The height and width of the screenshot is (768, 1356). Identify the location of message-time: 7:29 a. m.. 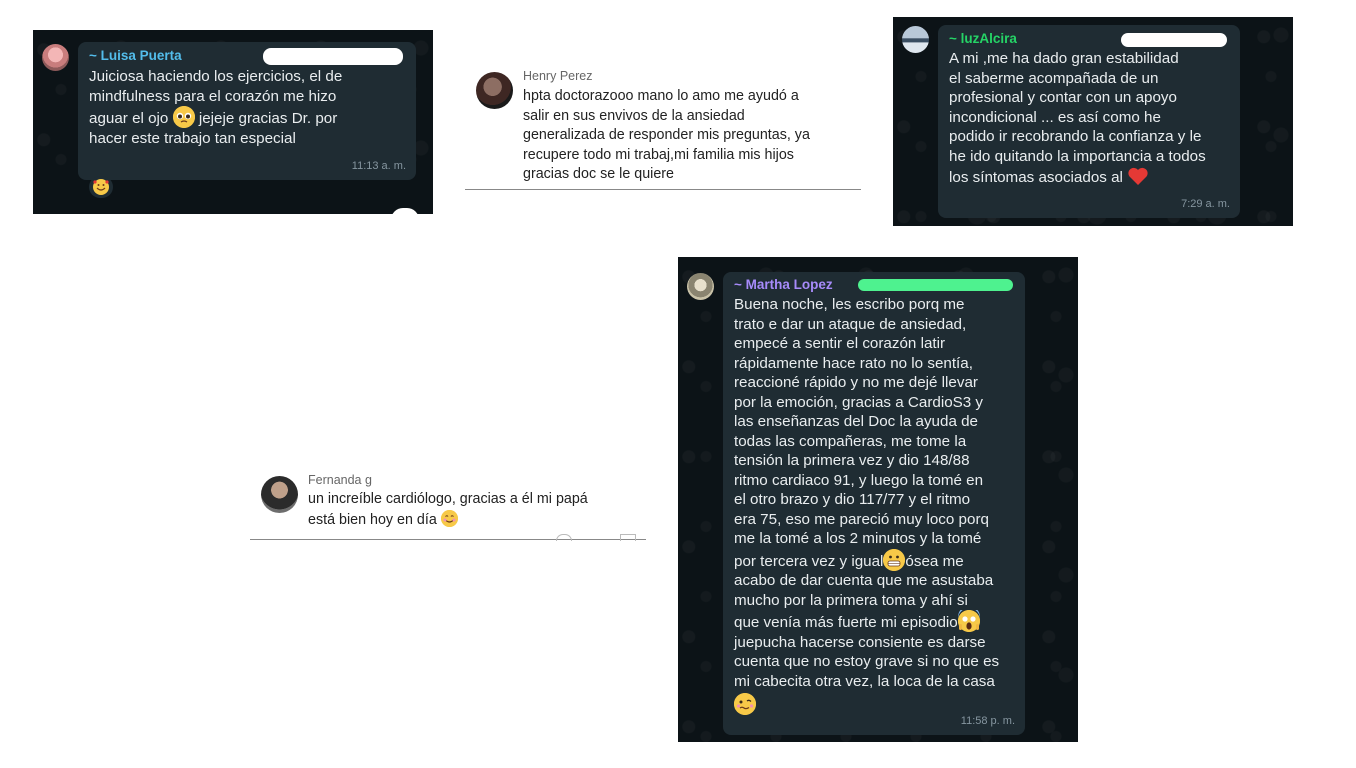
(1205, 203).